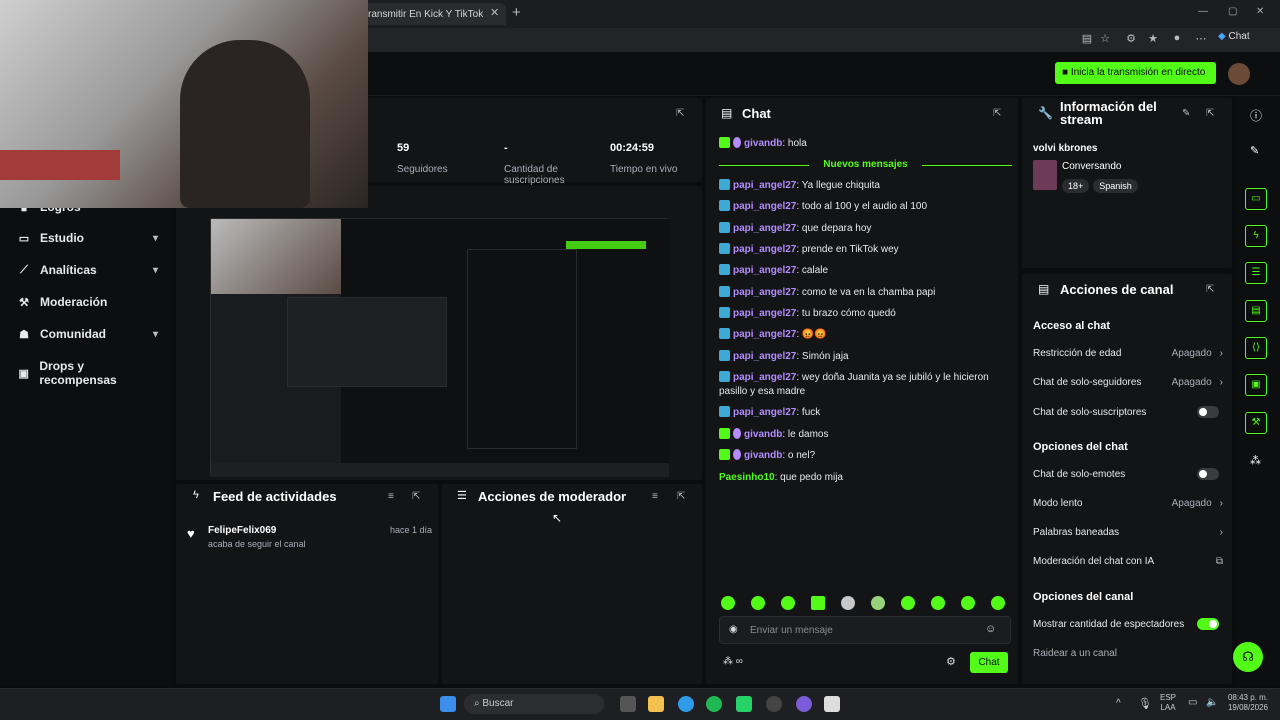 Image resolution: width=1280 pixels, height=720 pixels. Describe the element at coordinates (433, 14) in the screenshot. I see `browser-tab: ransmitir En Kick Y TikTok` at that location.